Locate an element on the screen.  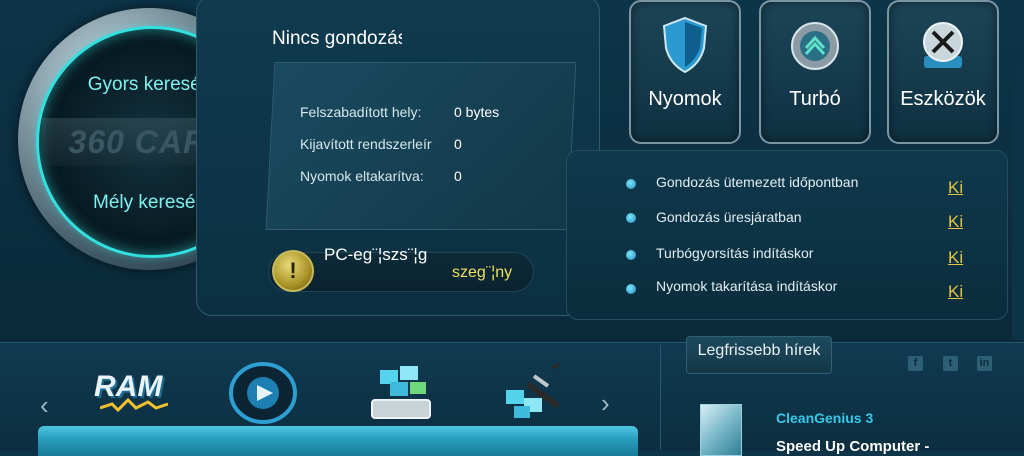
tools-button: Eszközök is located at coordinates (943, 72).